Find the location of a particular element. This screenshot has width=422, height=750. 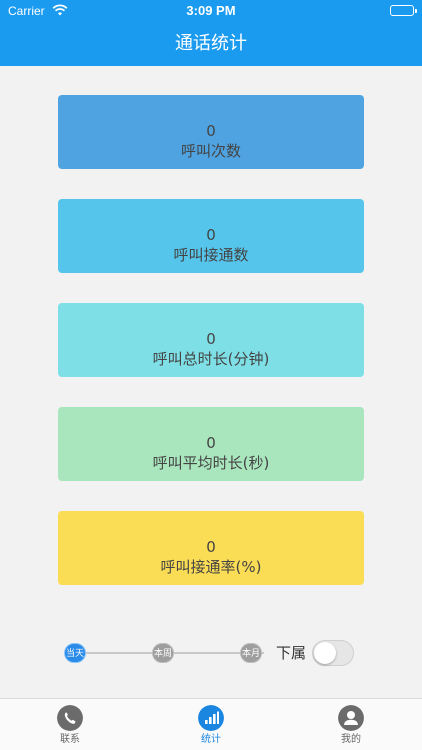

clock: 3:09 PM is located at coordinates (211, 10).